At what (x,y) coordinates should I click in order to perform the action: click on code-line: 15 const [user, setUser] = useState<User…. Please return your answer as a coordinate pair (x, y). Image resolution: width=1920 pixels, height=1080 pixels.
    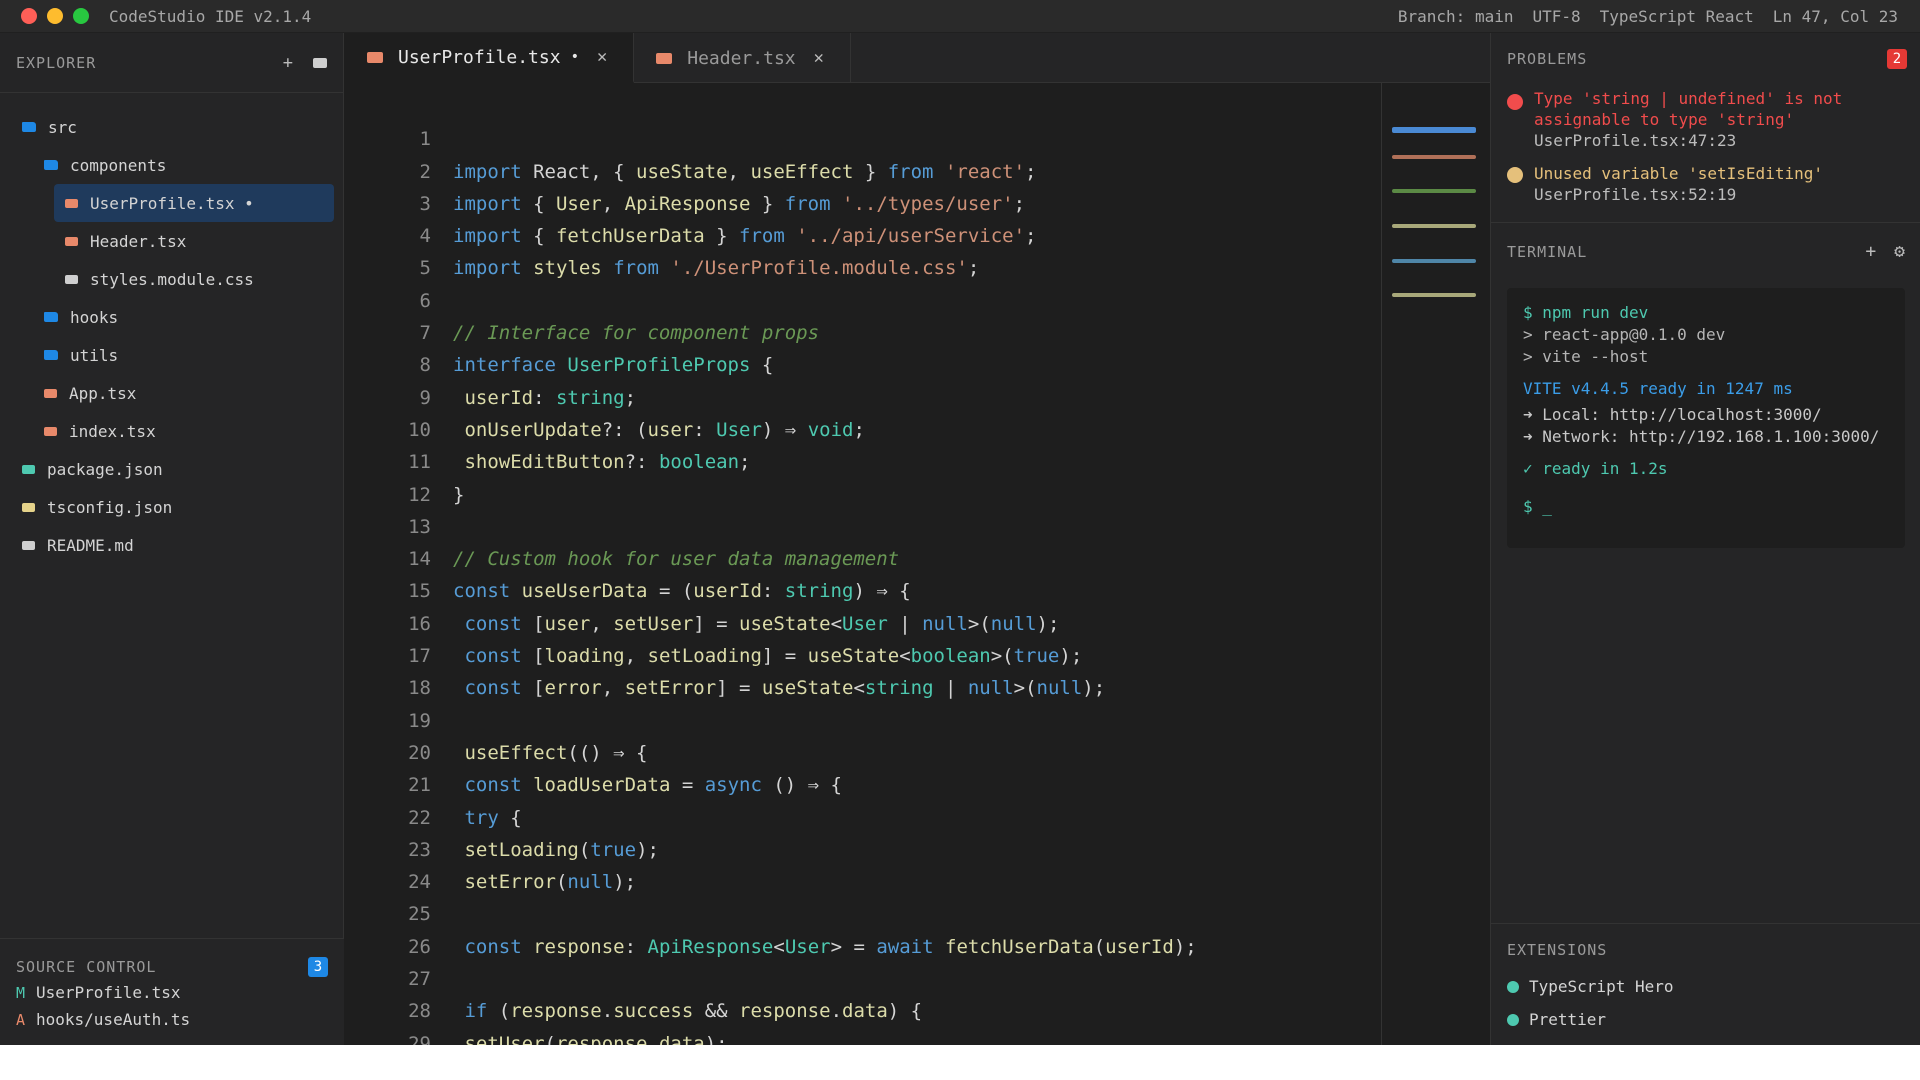
    Looking at the image, I should click on (862, 588).